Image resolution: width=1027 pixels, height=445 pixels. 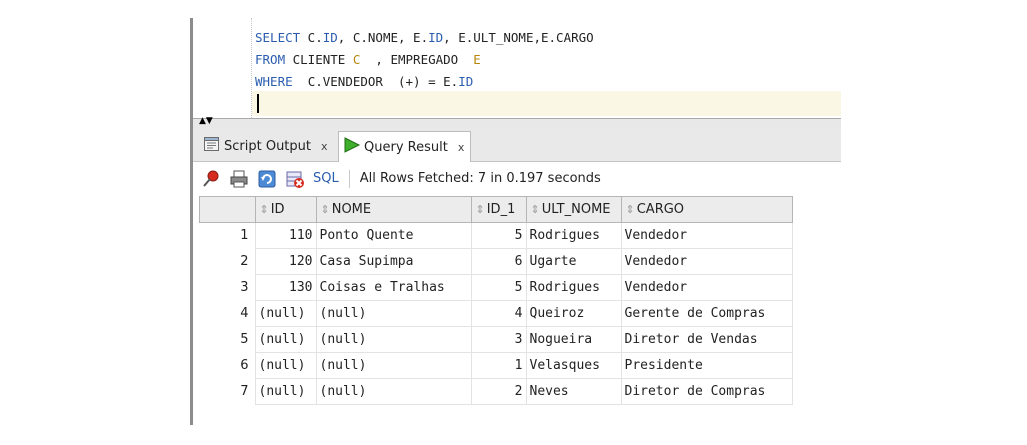 What do you see at coordinates (573, 391) in the screenshot?
I see `cell-ult-nome: Neves` at bounding box center [573, 391].